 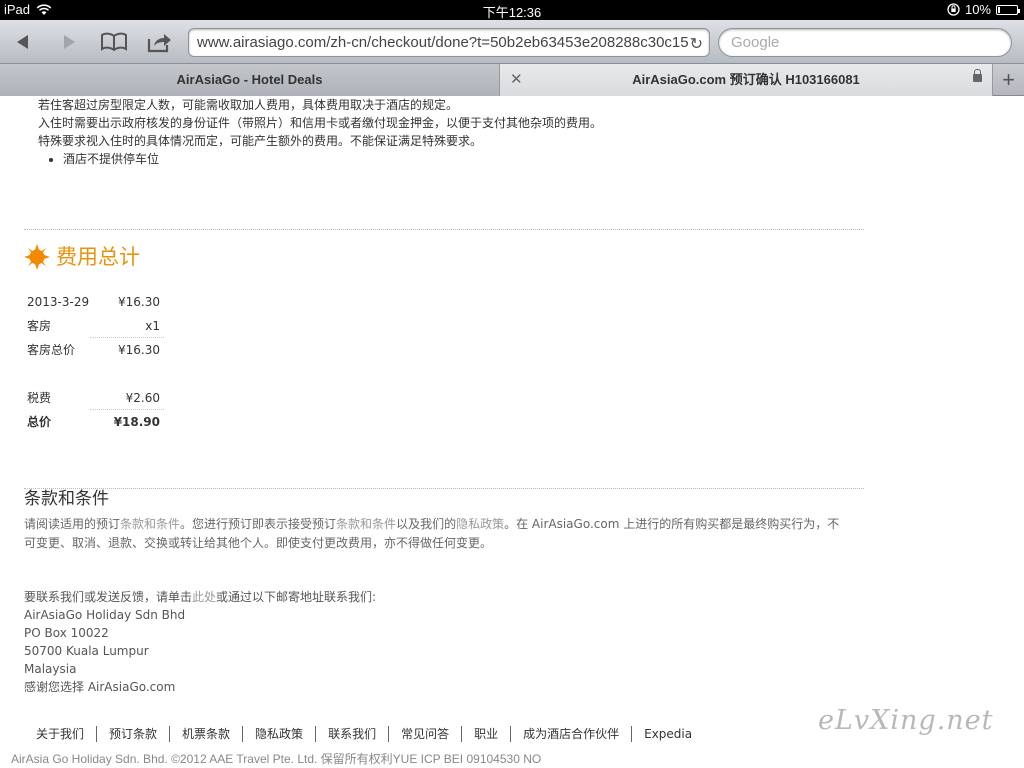 I want to click on battery-percent: 10%, so click(x=977, y=9).